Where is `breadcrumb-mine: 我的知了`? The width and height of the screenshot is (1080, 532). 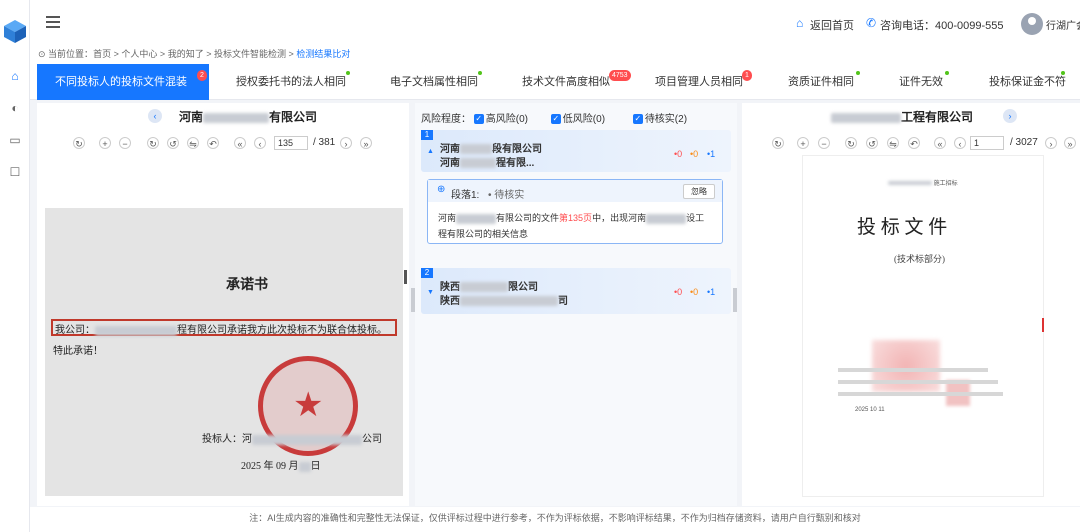
breadcrumb-mine: 我的知了 is located at coordinates (186, 54).